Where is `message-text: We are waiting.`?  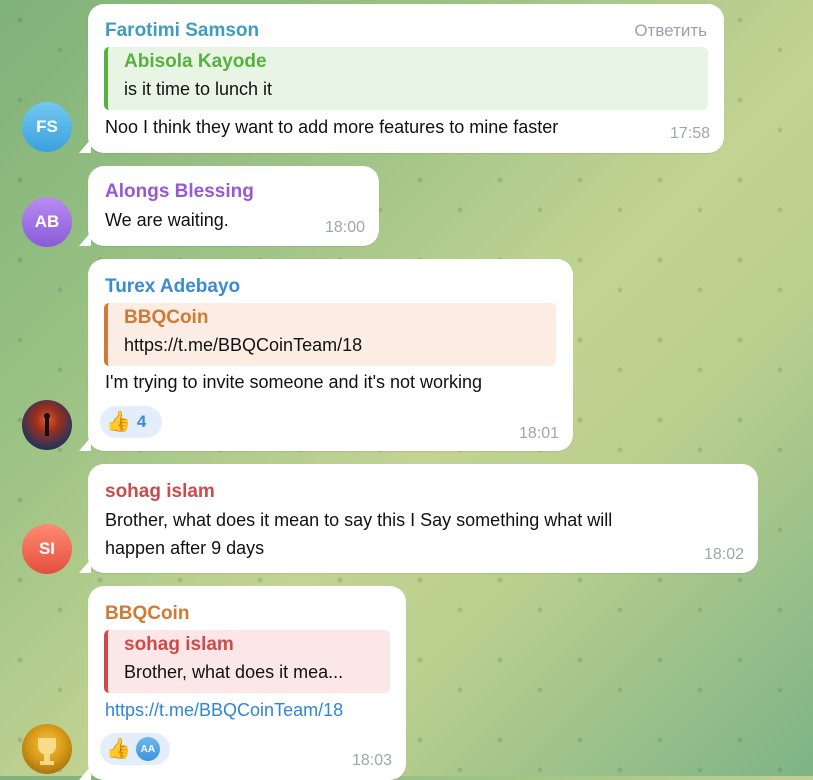 message-text: We are waiting. is located at coordinates (167, 220).